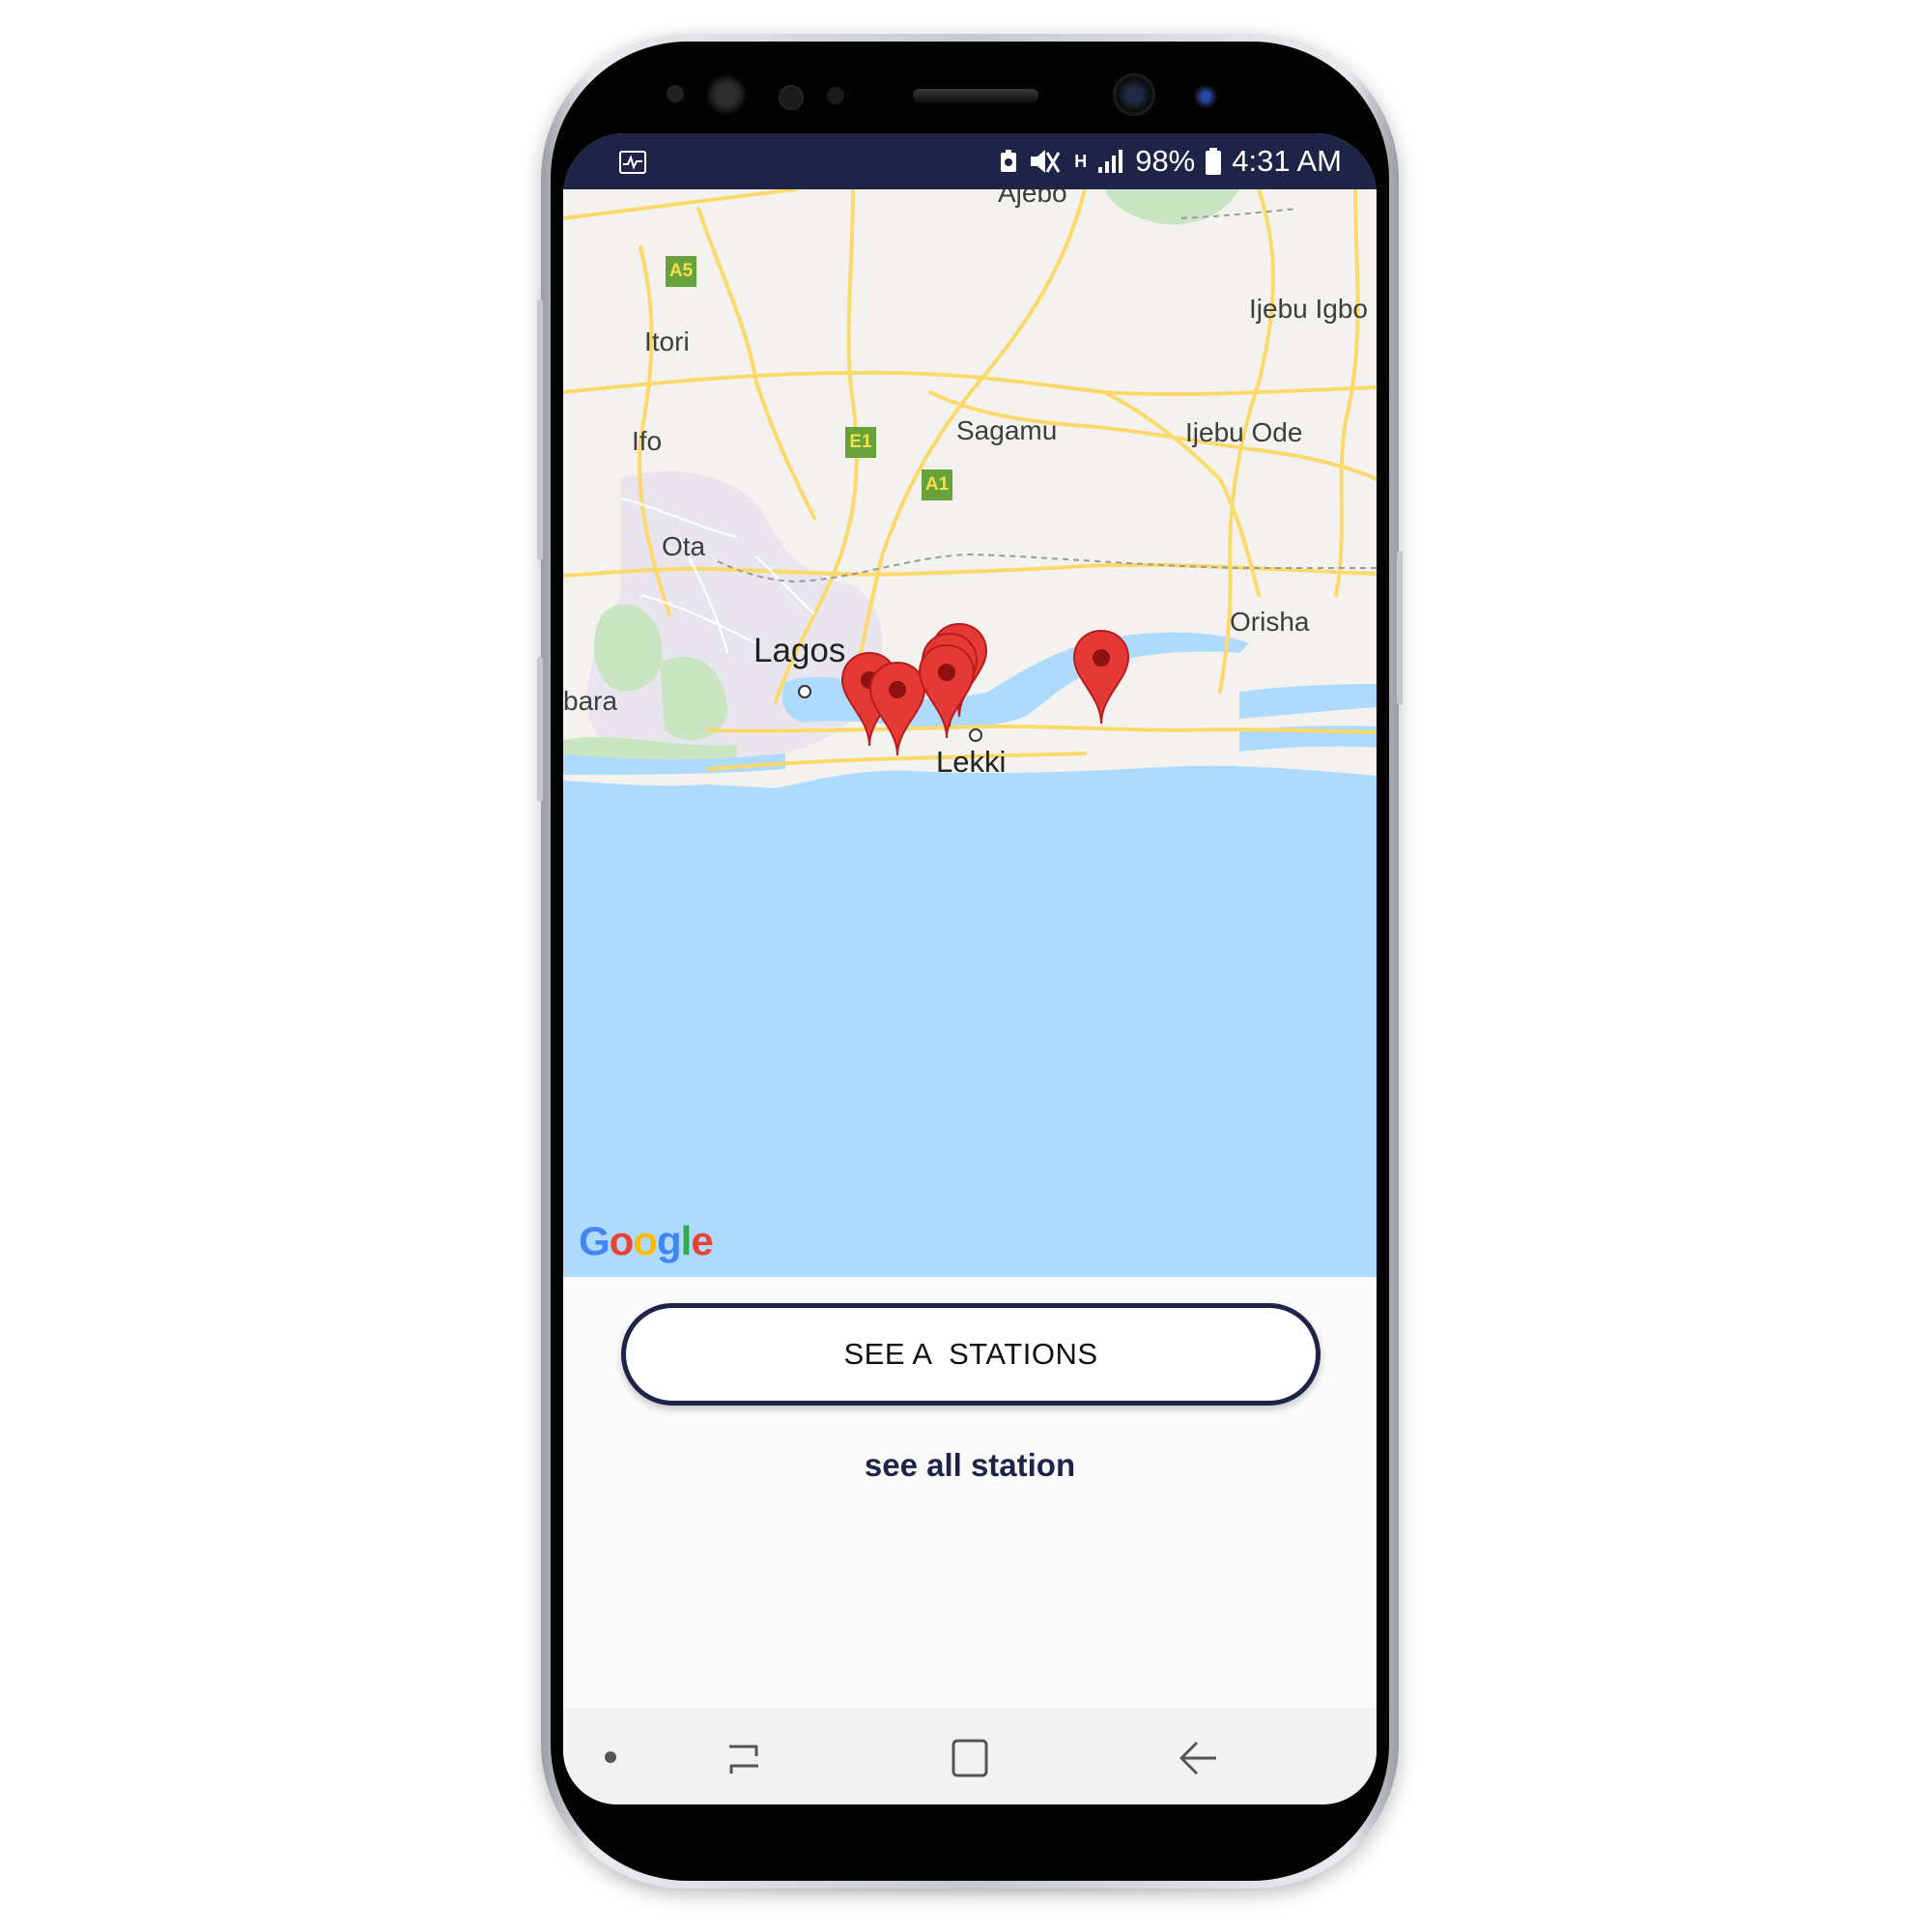  Describe the element at coordinates (540, 729) in the screenshot. I see `volume-down-button` at that location.